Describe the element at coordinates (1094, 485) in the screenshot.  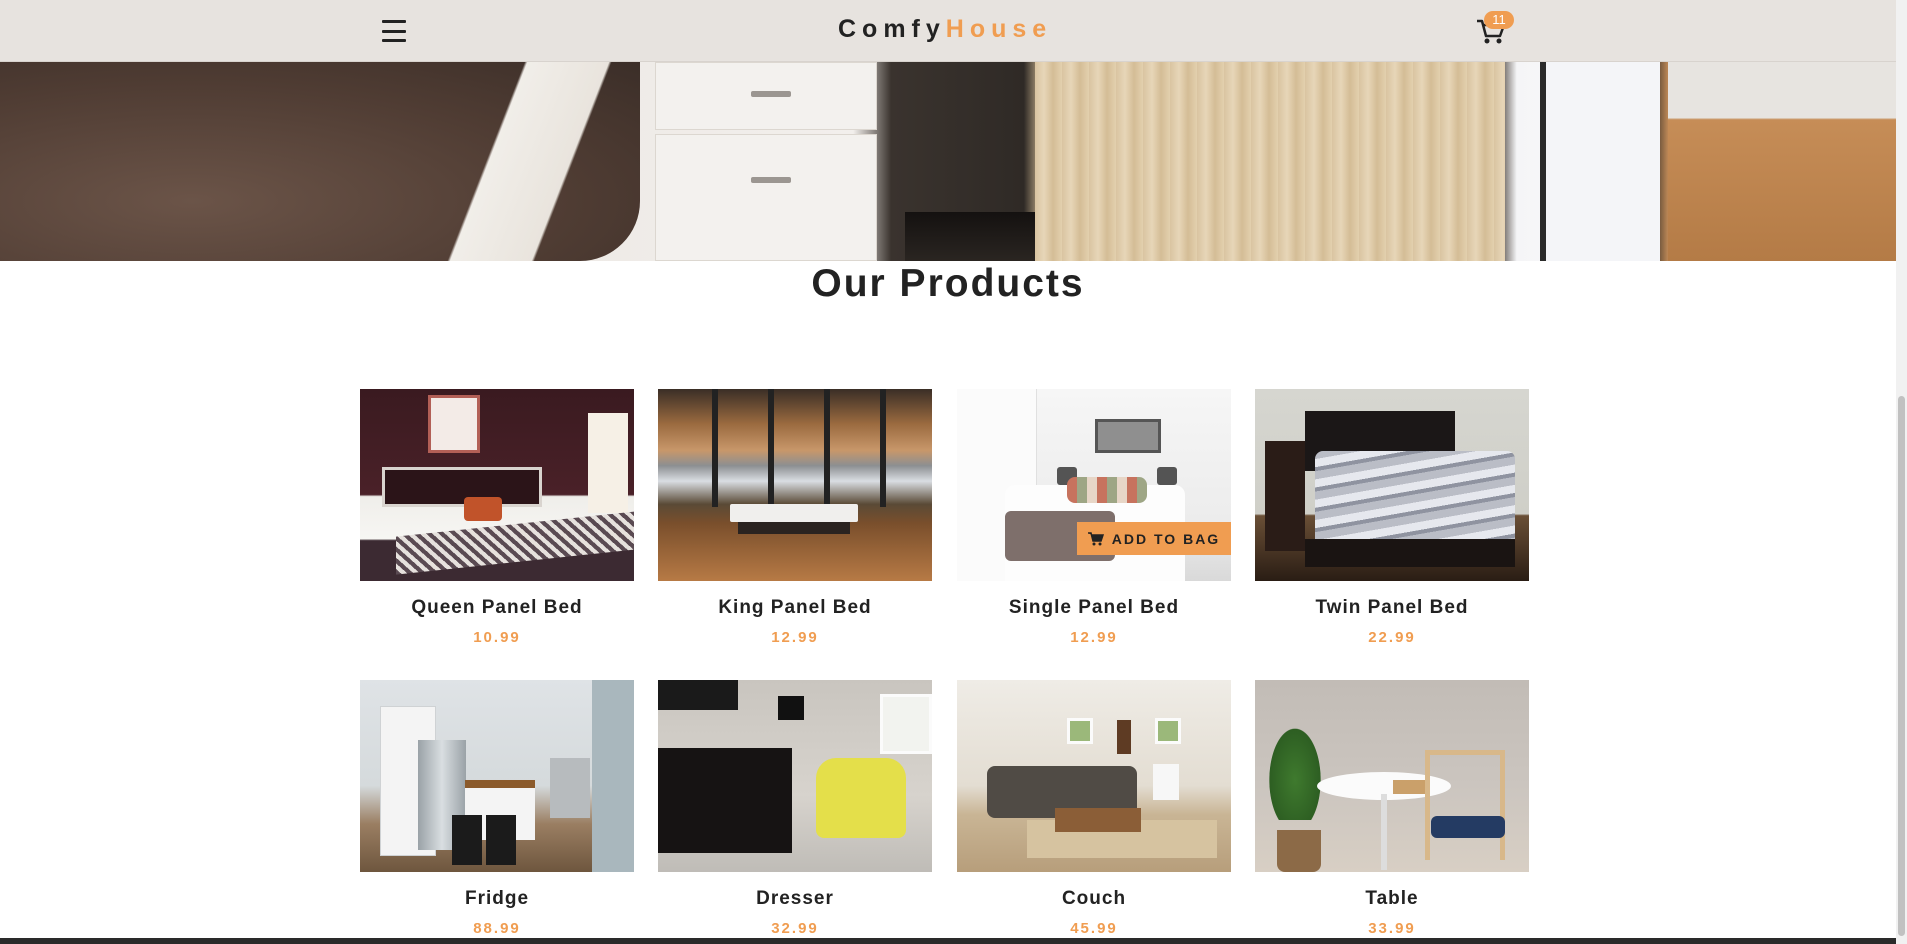
I see `product-image: ADD TO BAG` at that location.